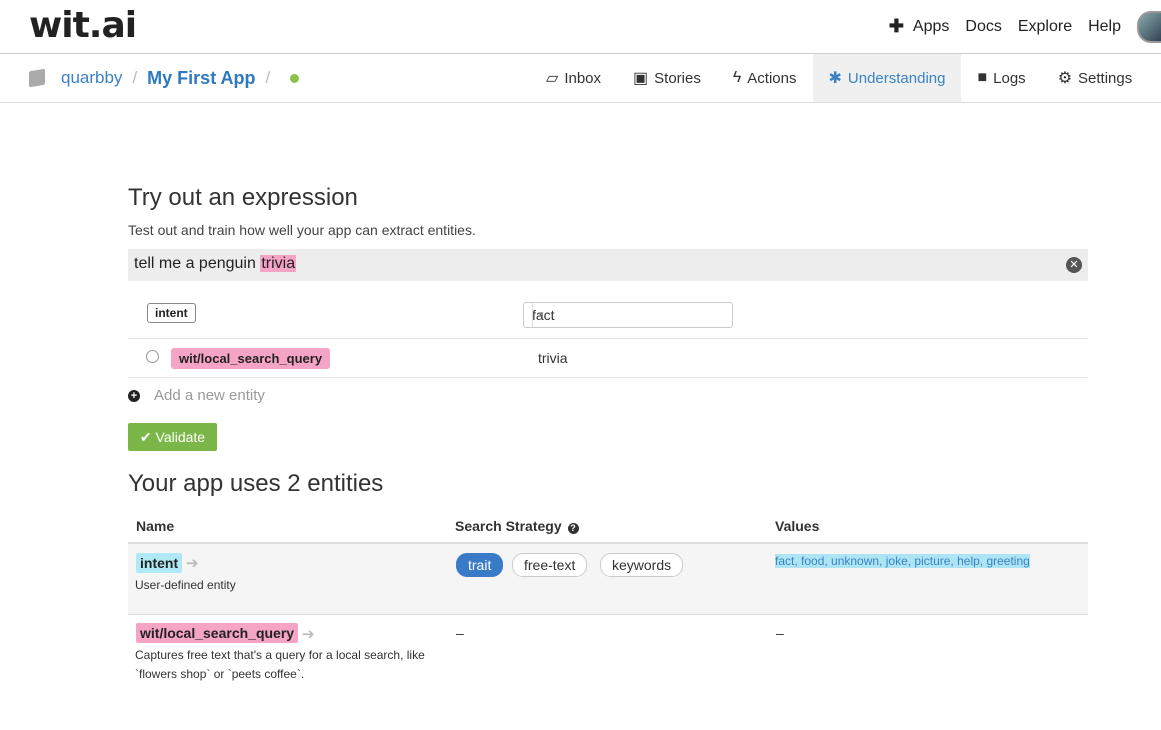 Image resolution: width=1161 pixels, height=730 pixels. What do you see at coordinates (896, 78) in the screenshot?
I see `tab-label: Understanding` at bounding box center [896, 78].